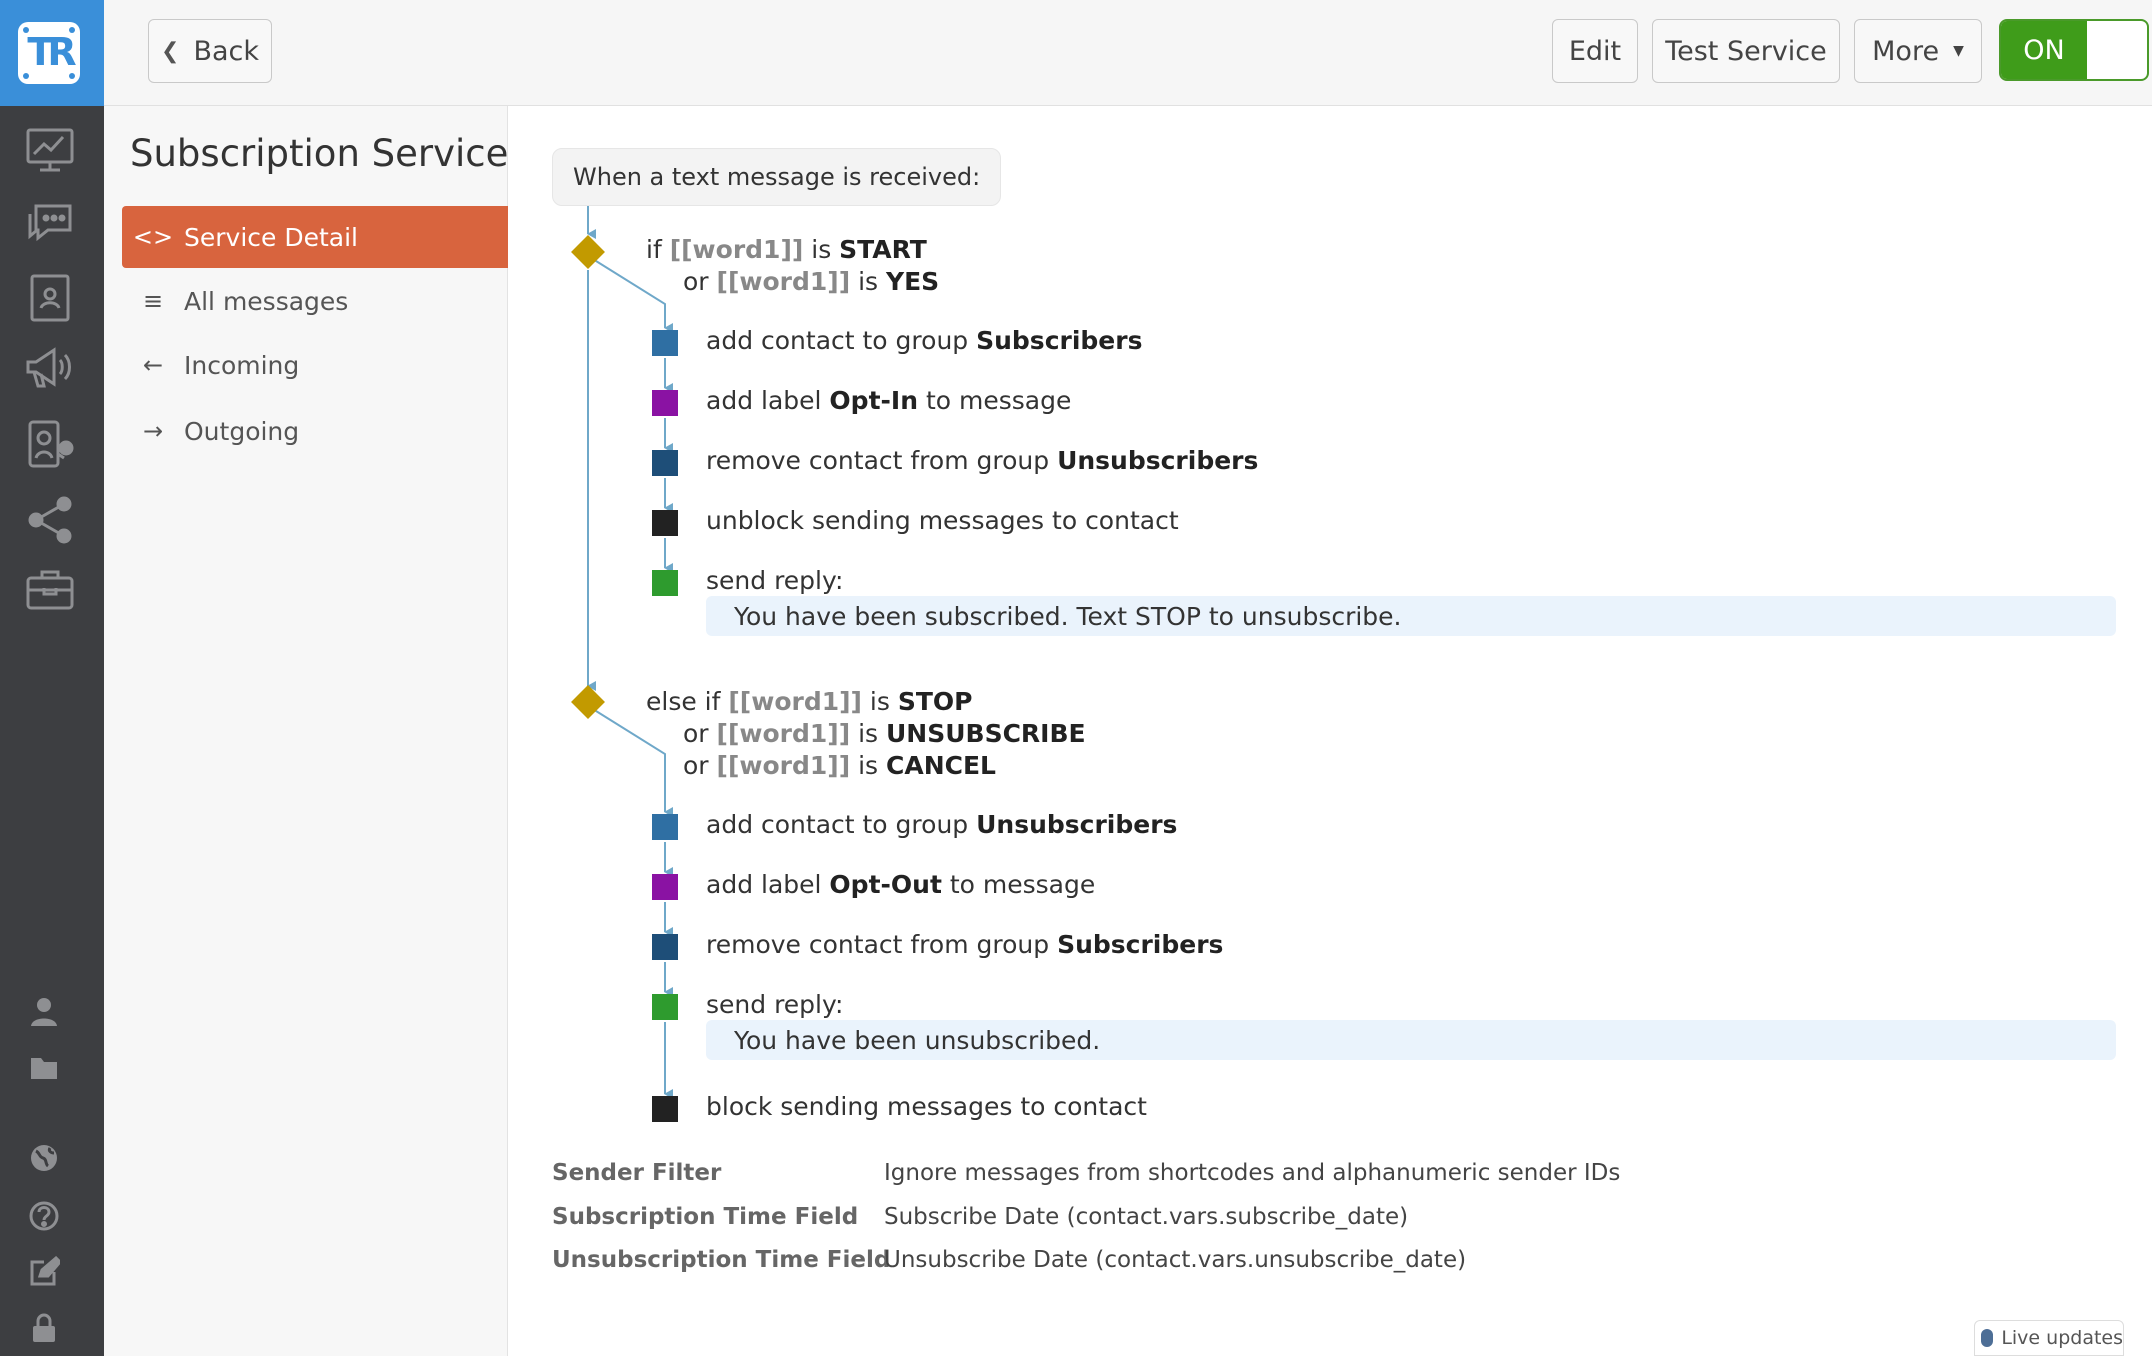 The height and width of the screenshot is (1356, 2152). I want to click on live-status-dot-icon, so click(1987, 1338).